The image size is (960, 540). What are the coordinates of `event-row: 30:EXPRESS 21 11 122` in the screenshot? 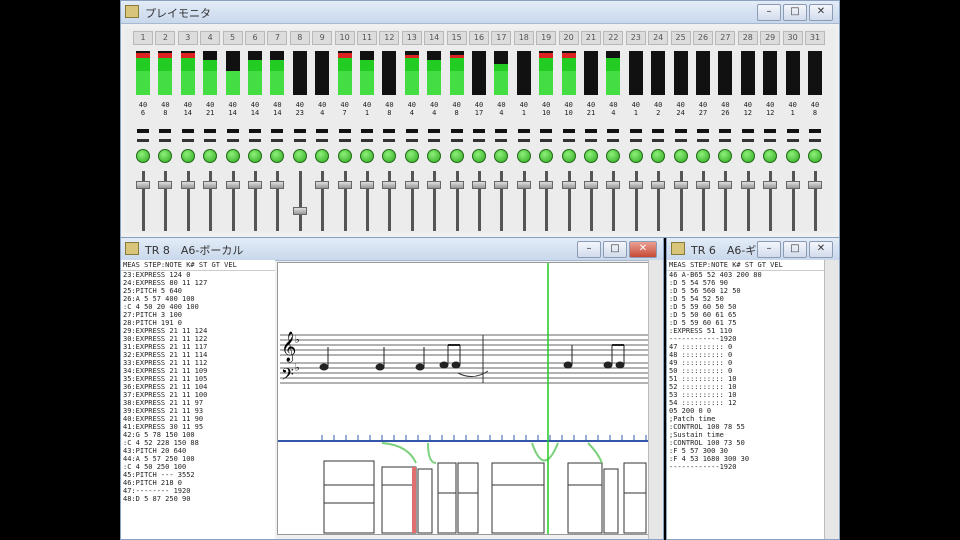 It's located at (198, 339).